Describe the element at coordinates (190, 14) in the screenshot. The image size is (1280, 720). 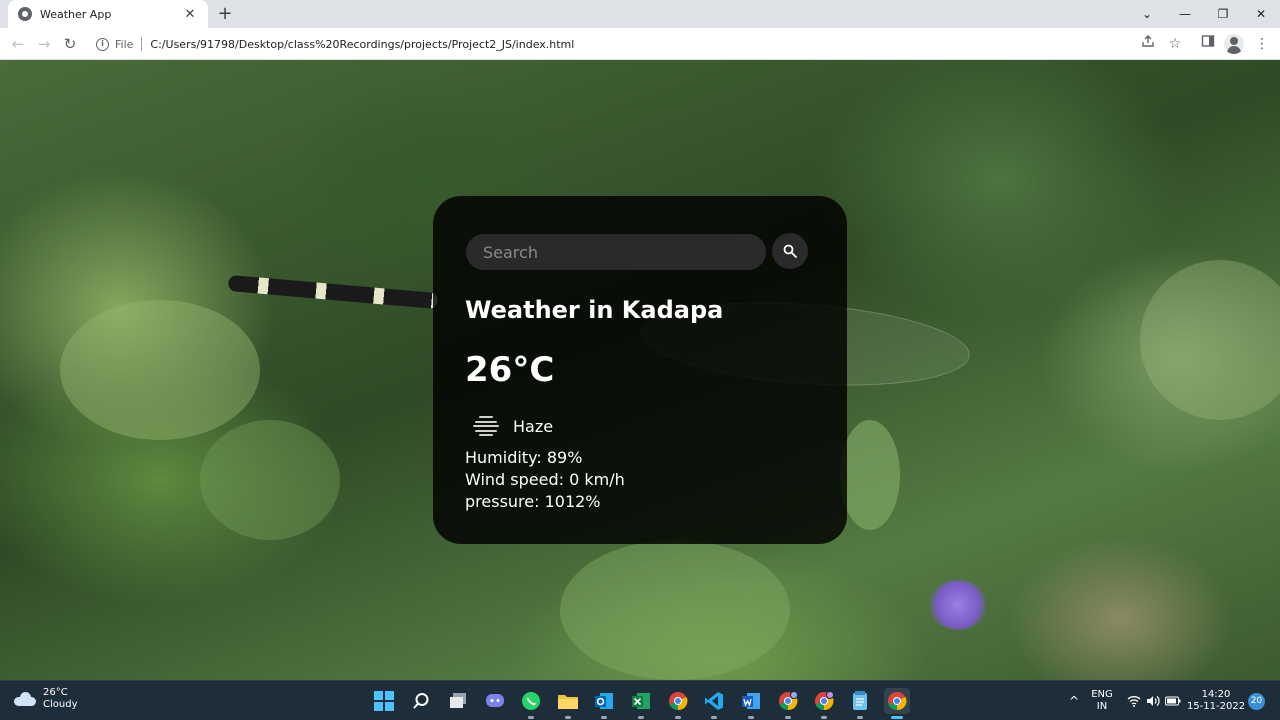
I see `tab-close-icon: ✕` at that location.